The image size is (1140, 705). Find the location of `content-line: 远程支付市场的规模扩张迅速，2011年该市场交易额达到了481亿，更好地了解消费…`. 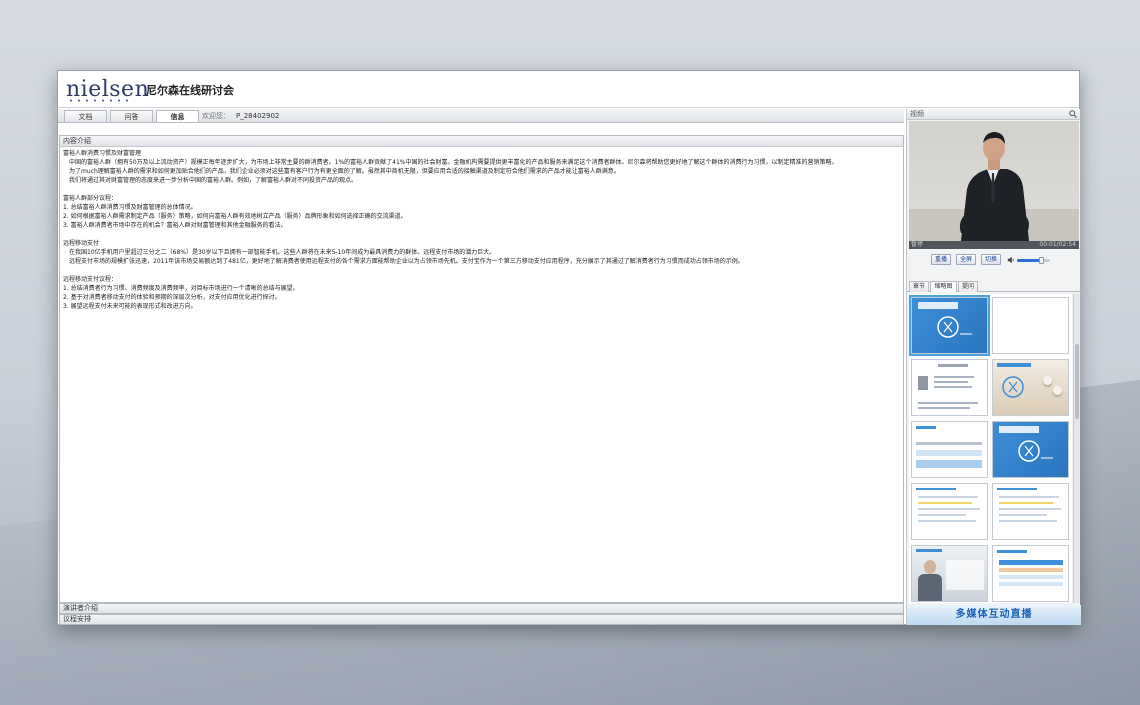

content-line: 远程支付市场的规模扩张迅速，2011年该市场交易额达到了481亿，更好地了解消费… is located at coordinates (406, 261).